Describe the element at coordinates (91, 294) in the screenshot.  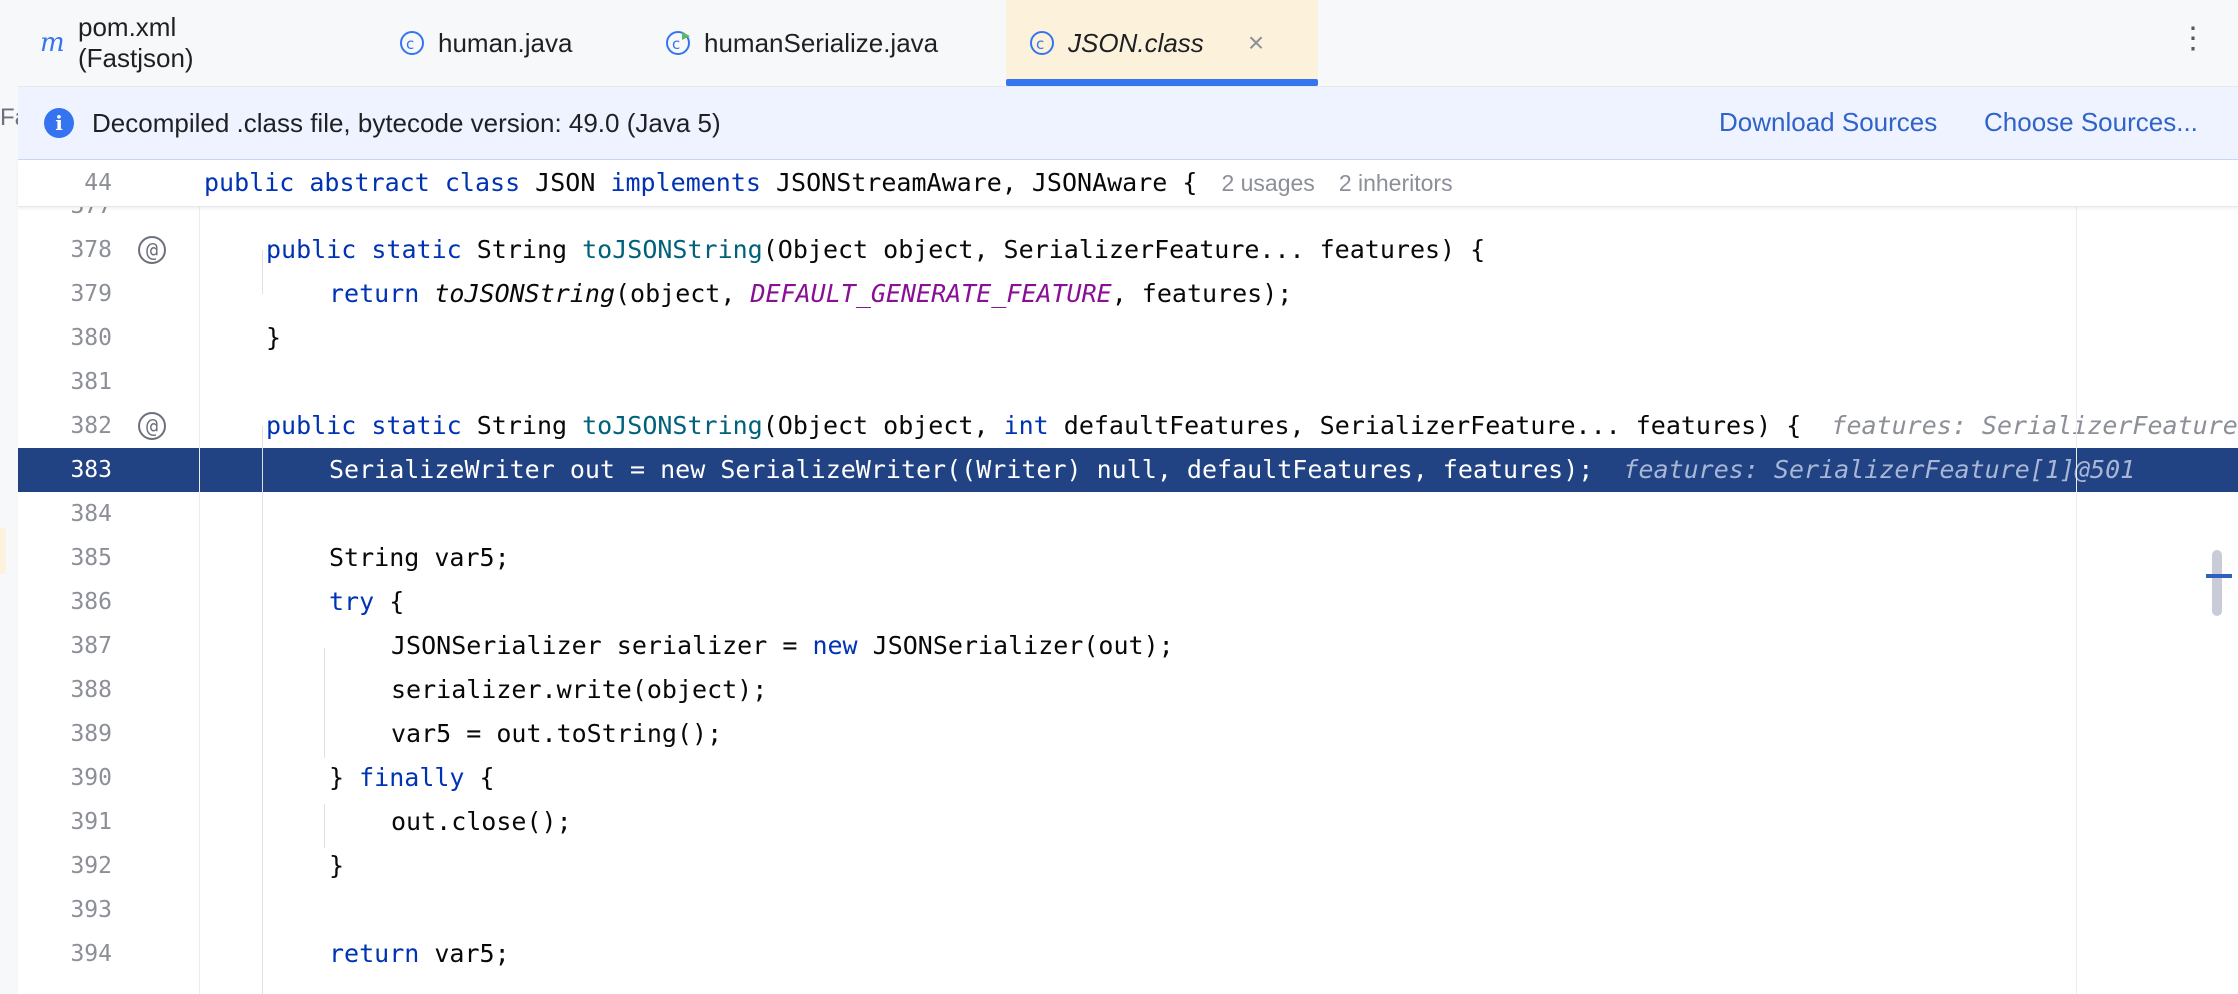
I see `line-number: 379` at that location.